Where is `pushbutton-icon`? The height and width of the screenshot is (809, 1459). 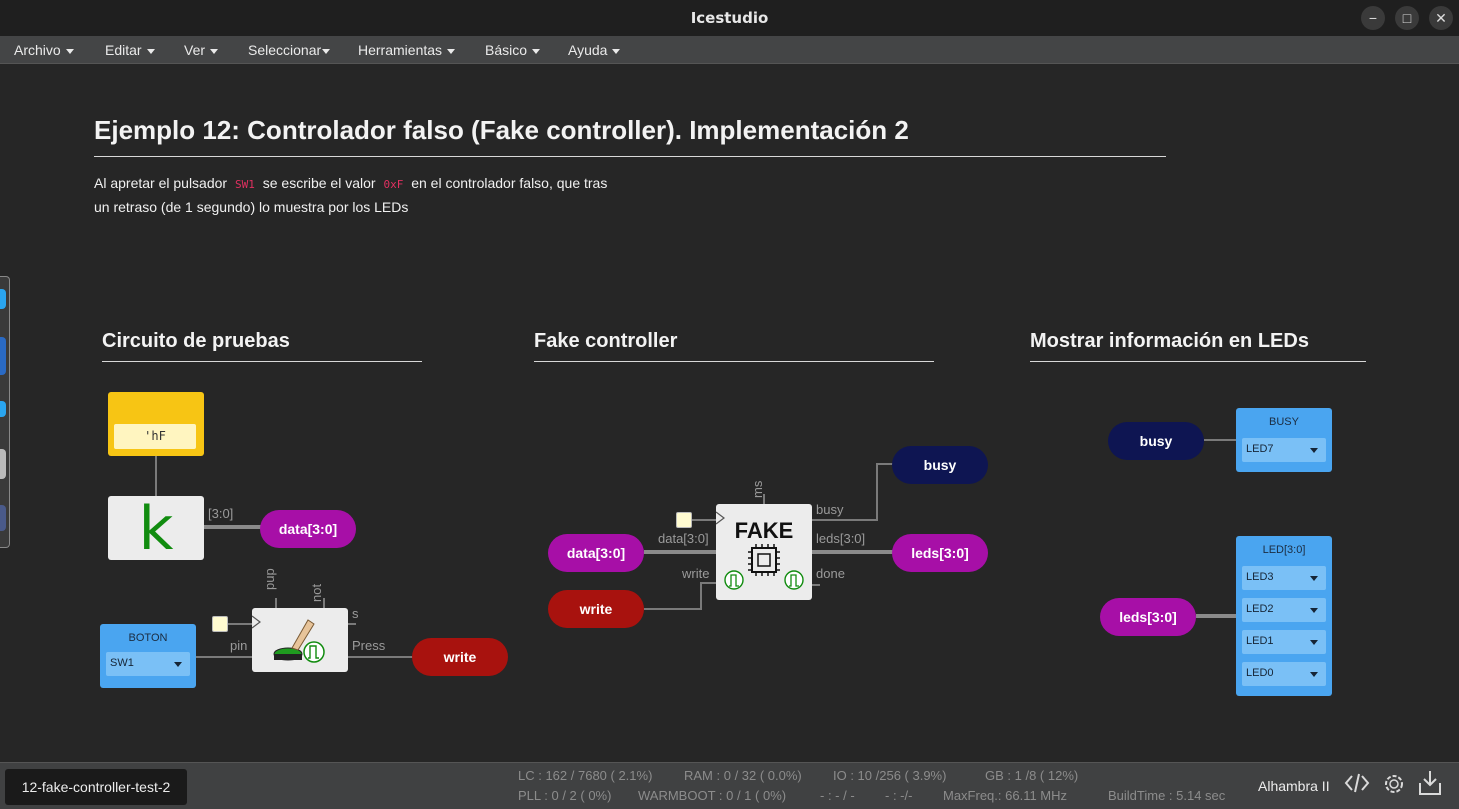 pushbutton-icon is located at coordinates (288, 639).